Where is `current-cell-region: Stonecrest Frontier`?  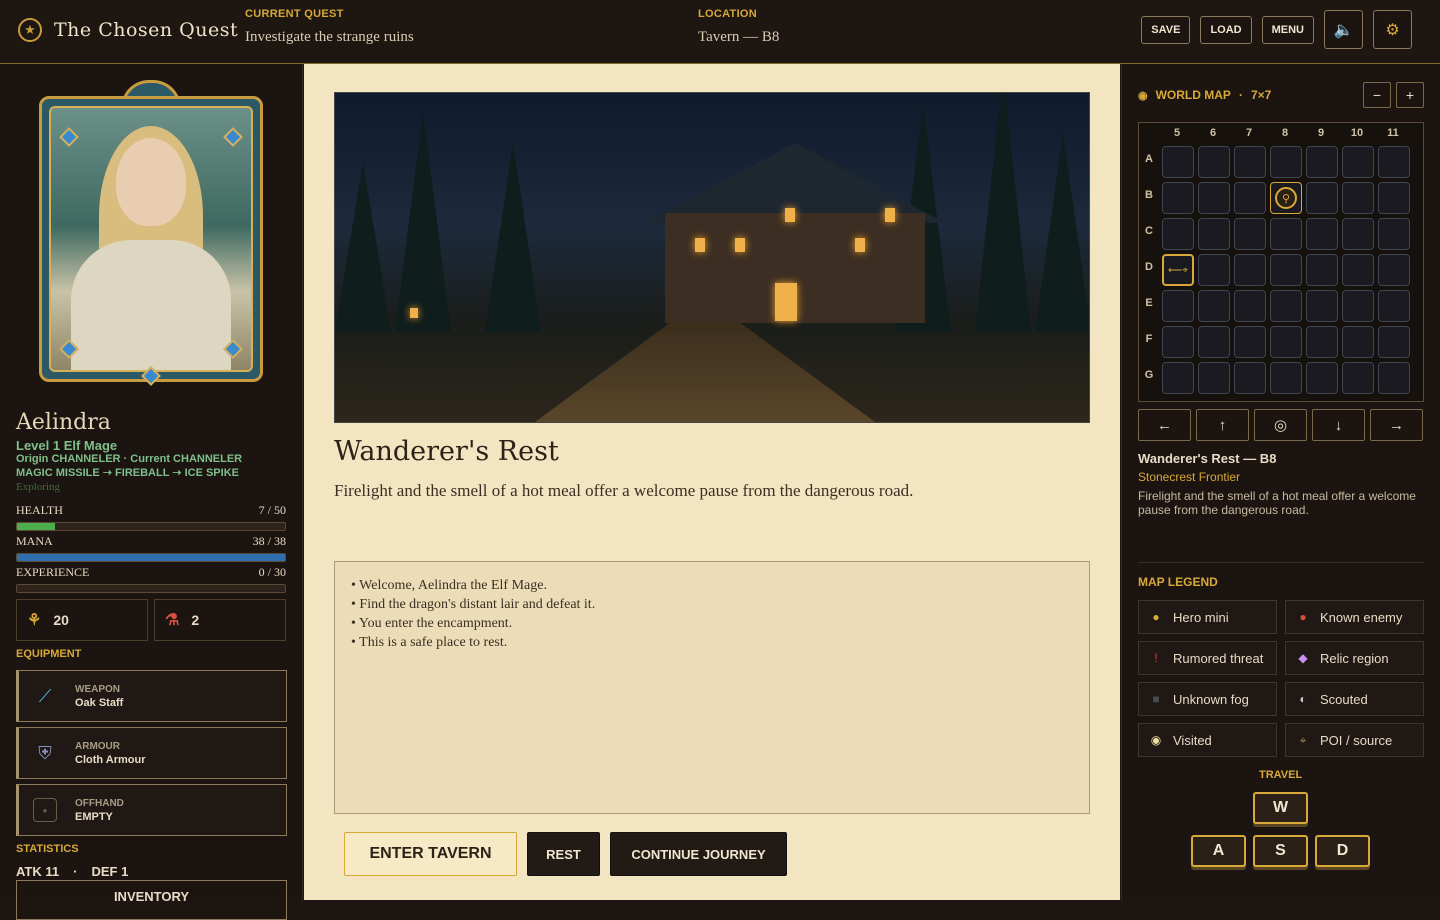
current-cell-region: Stonecrest Frontier is located at coordinates (1189, 477).